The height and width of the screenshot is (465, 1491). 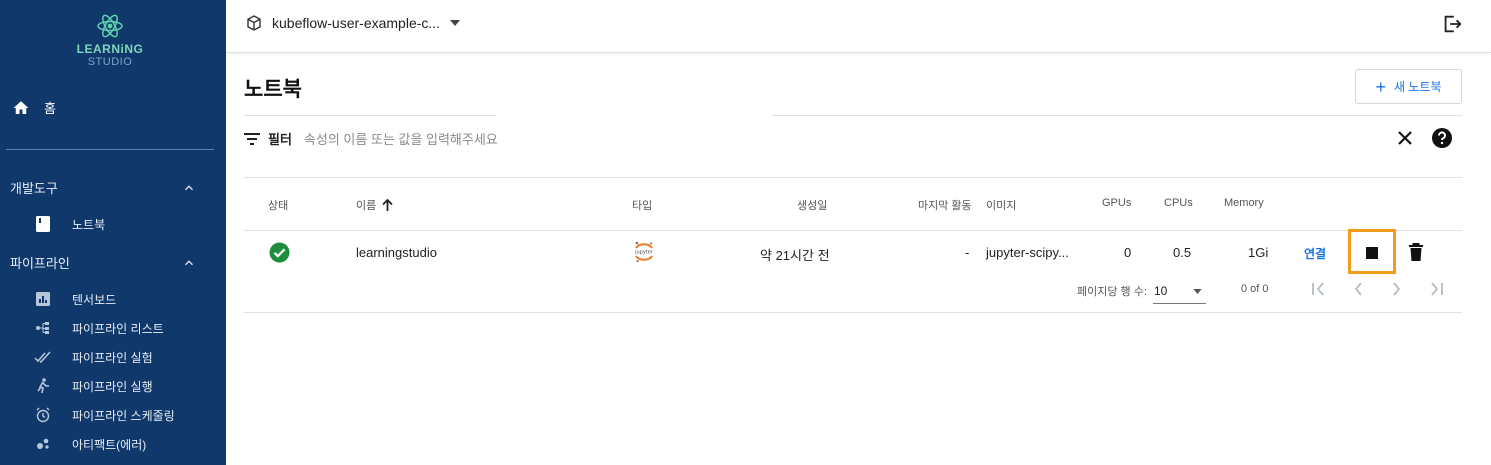 What do you see at coordinates (1397, 289) in the screenshot?
I see `next-page-icon` at bounding box center [1397, 289].